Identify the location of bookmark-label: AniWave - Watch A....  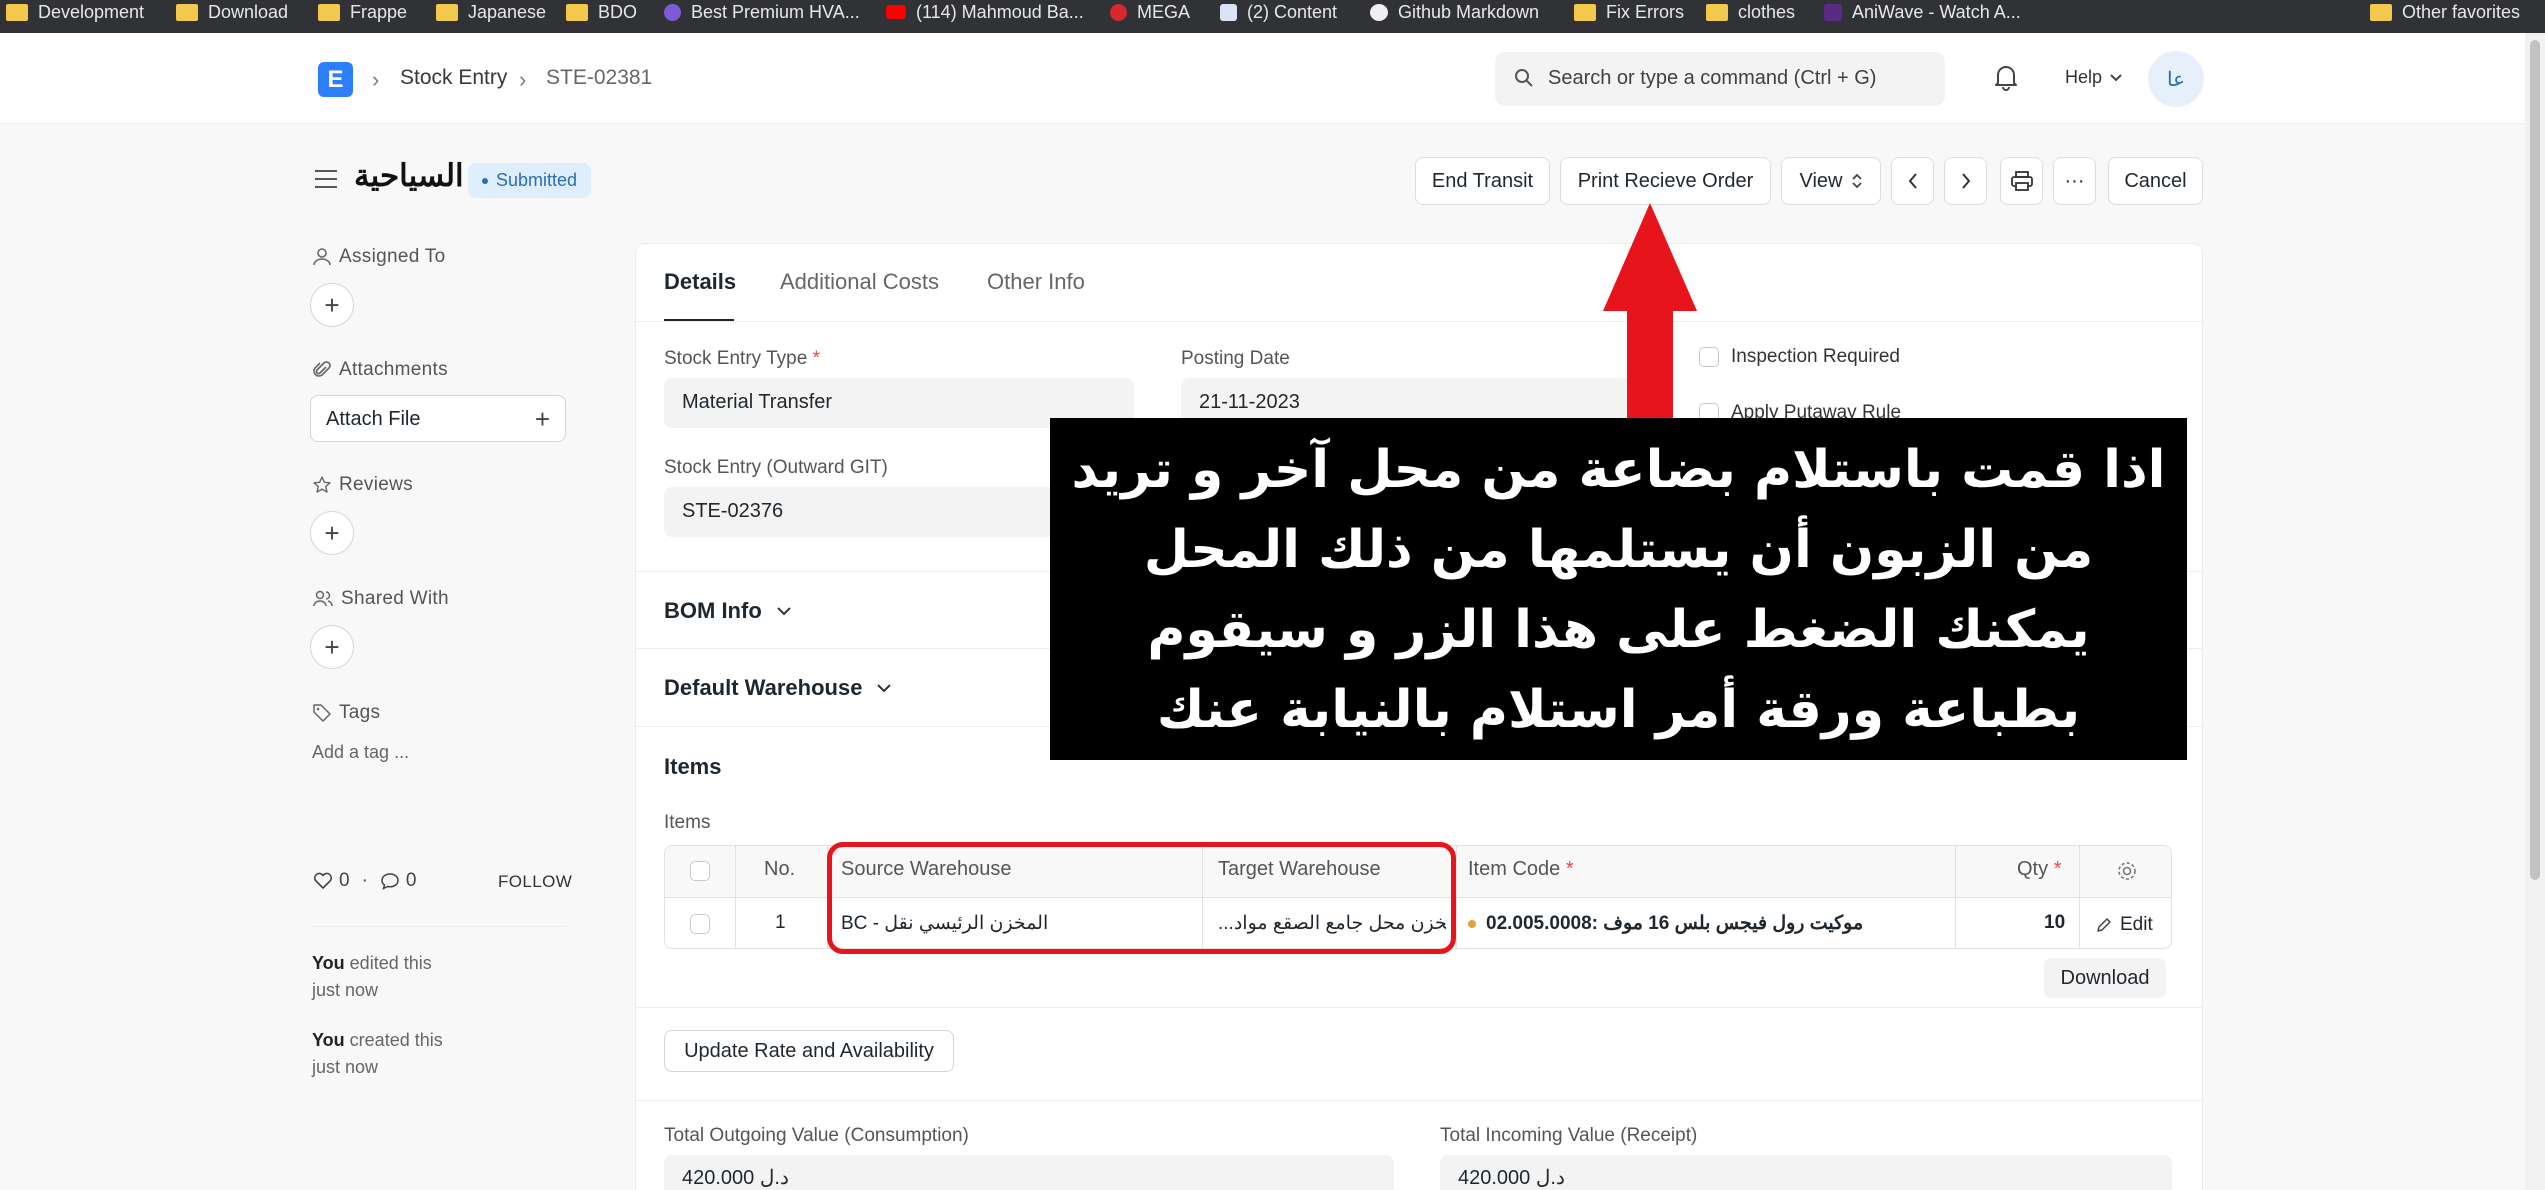
(1936, 11).